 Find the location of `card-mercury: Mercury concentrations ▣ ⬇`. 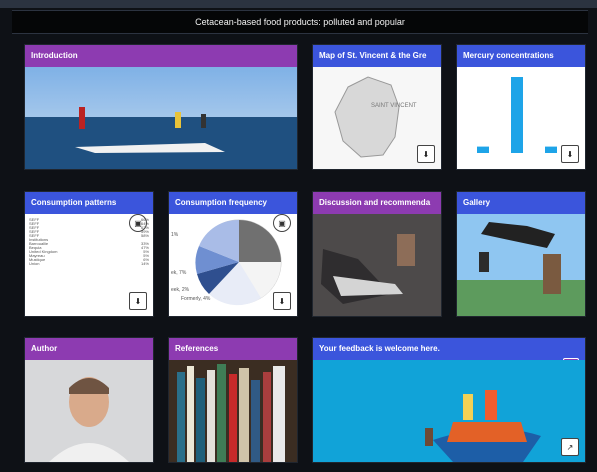

card-mercury: Mercury concentrations ▣ ⬇ is located at coordinates (521, 107).